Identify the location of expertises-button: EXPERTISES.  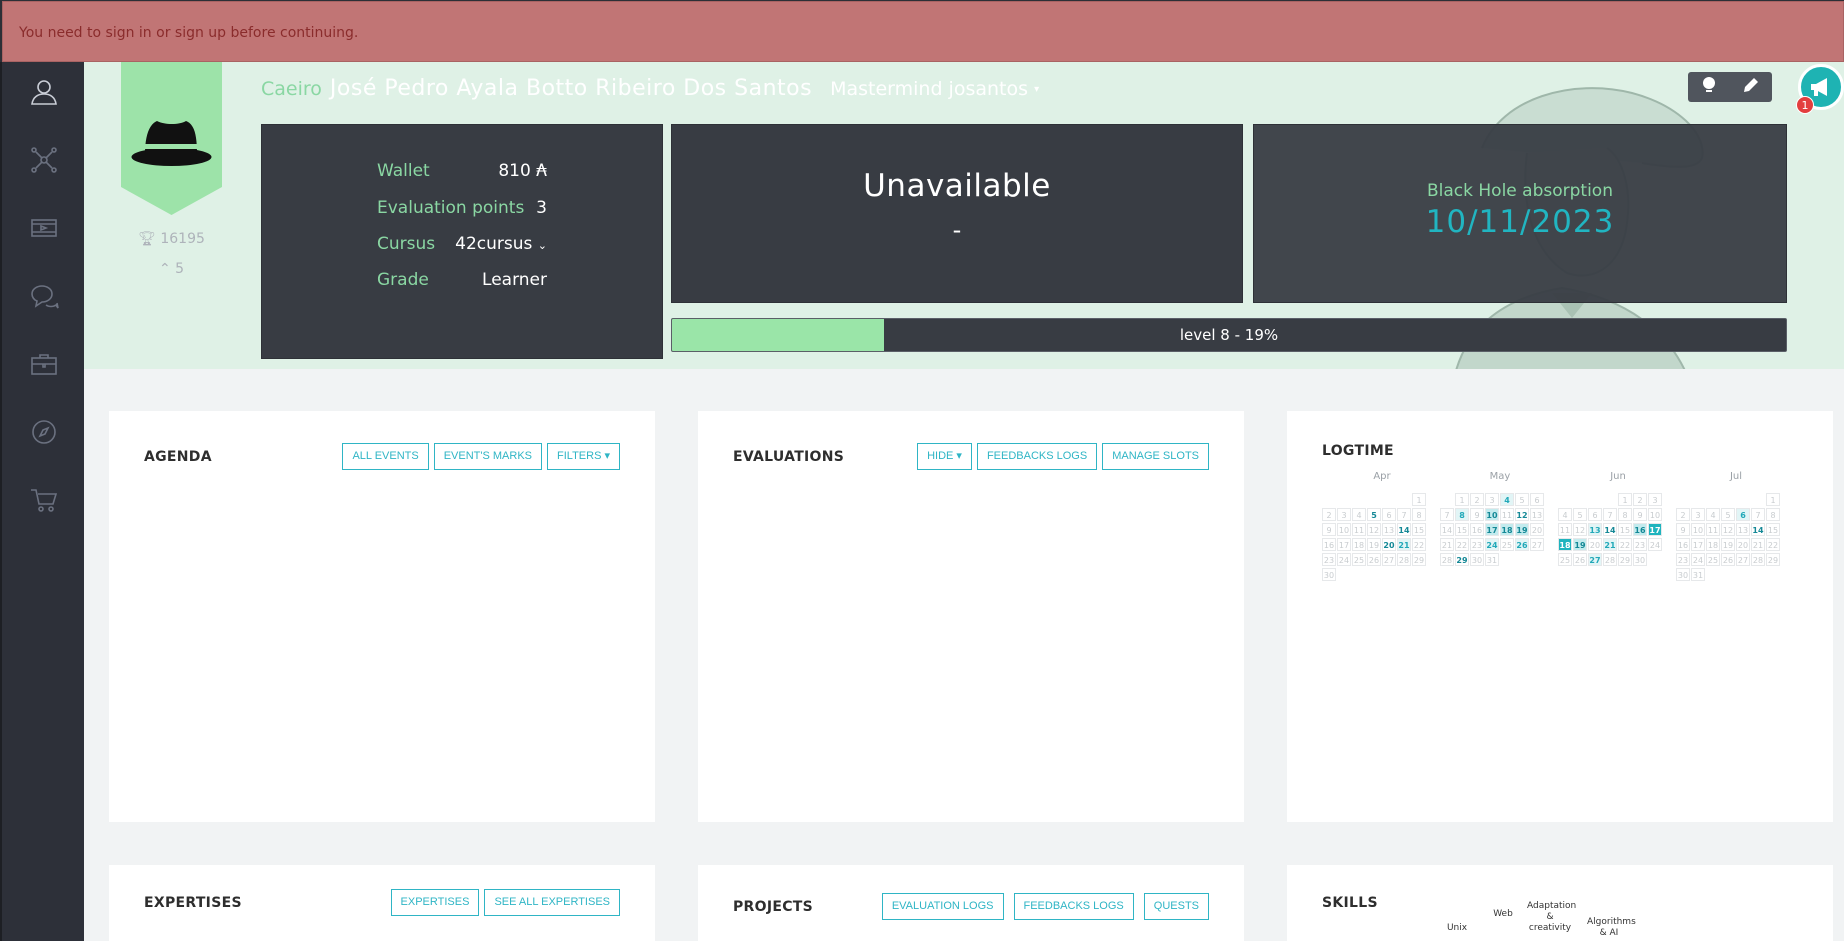
(435, 902).